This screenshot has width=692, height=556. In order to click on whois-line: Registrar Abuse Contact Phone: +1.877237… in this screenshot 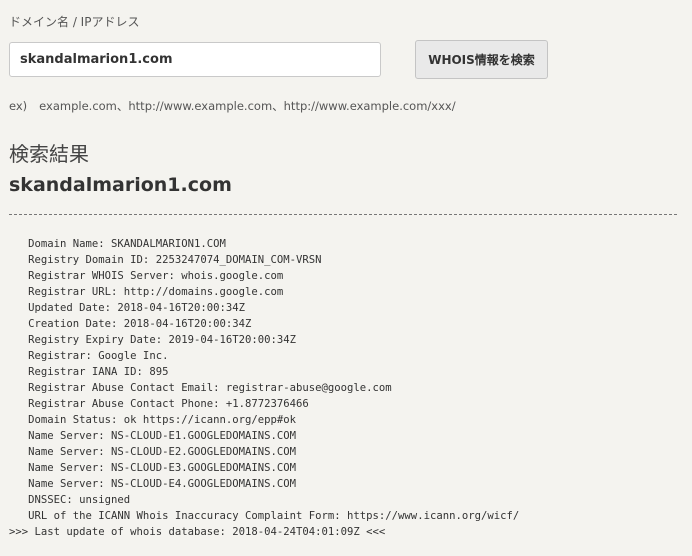, I will do `click(159, 404)`.